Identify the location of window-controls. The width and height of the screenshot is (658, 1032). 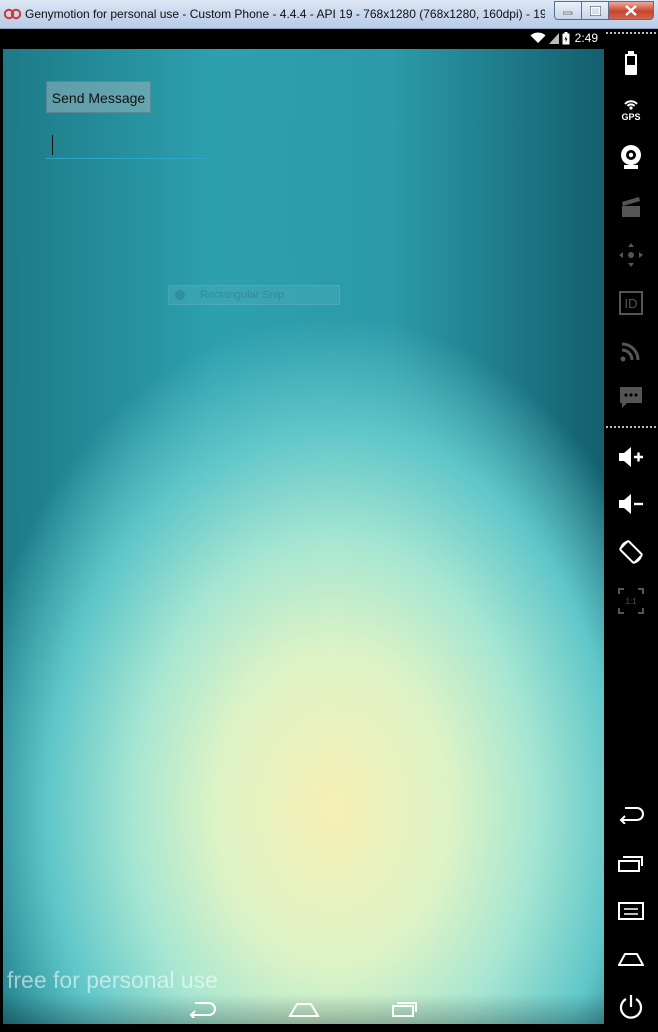
(604, 11).